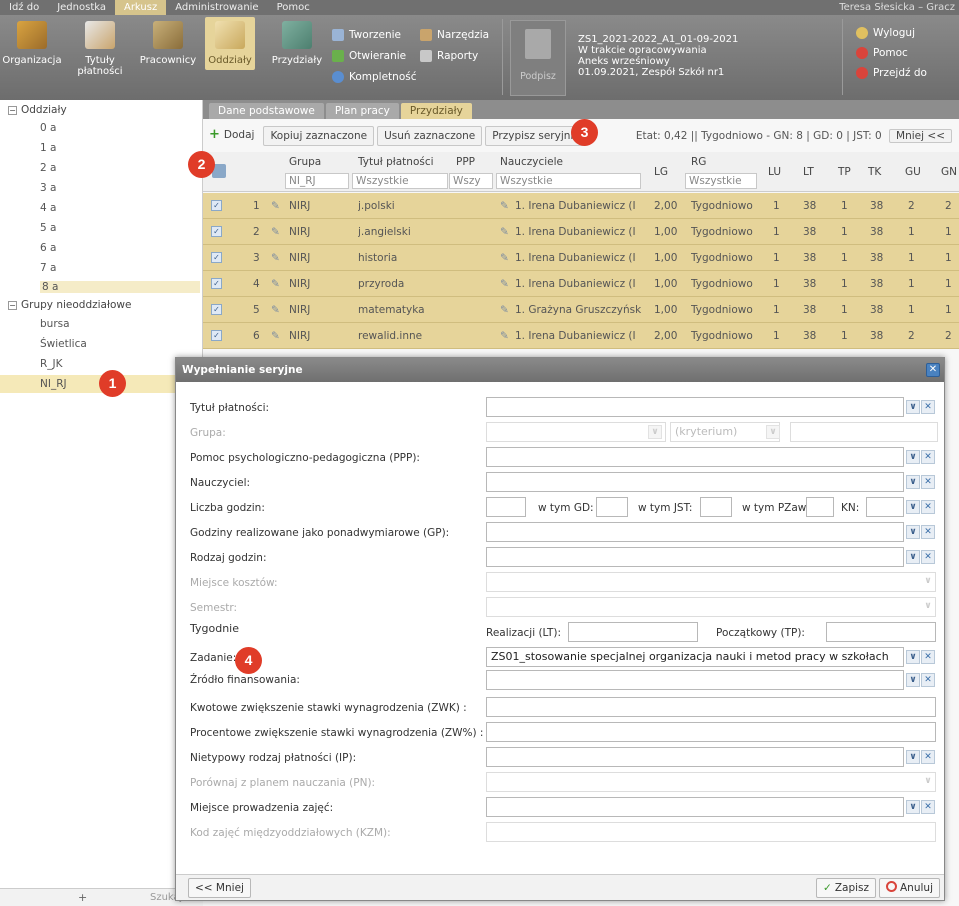  Describe the element at coordinates (820, 507) in the screenshot. I see `pzaw-field` at that location.